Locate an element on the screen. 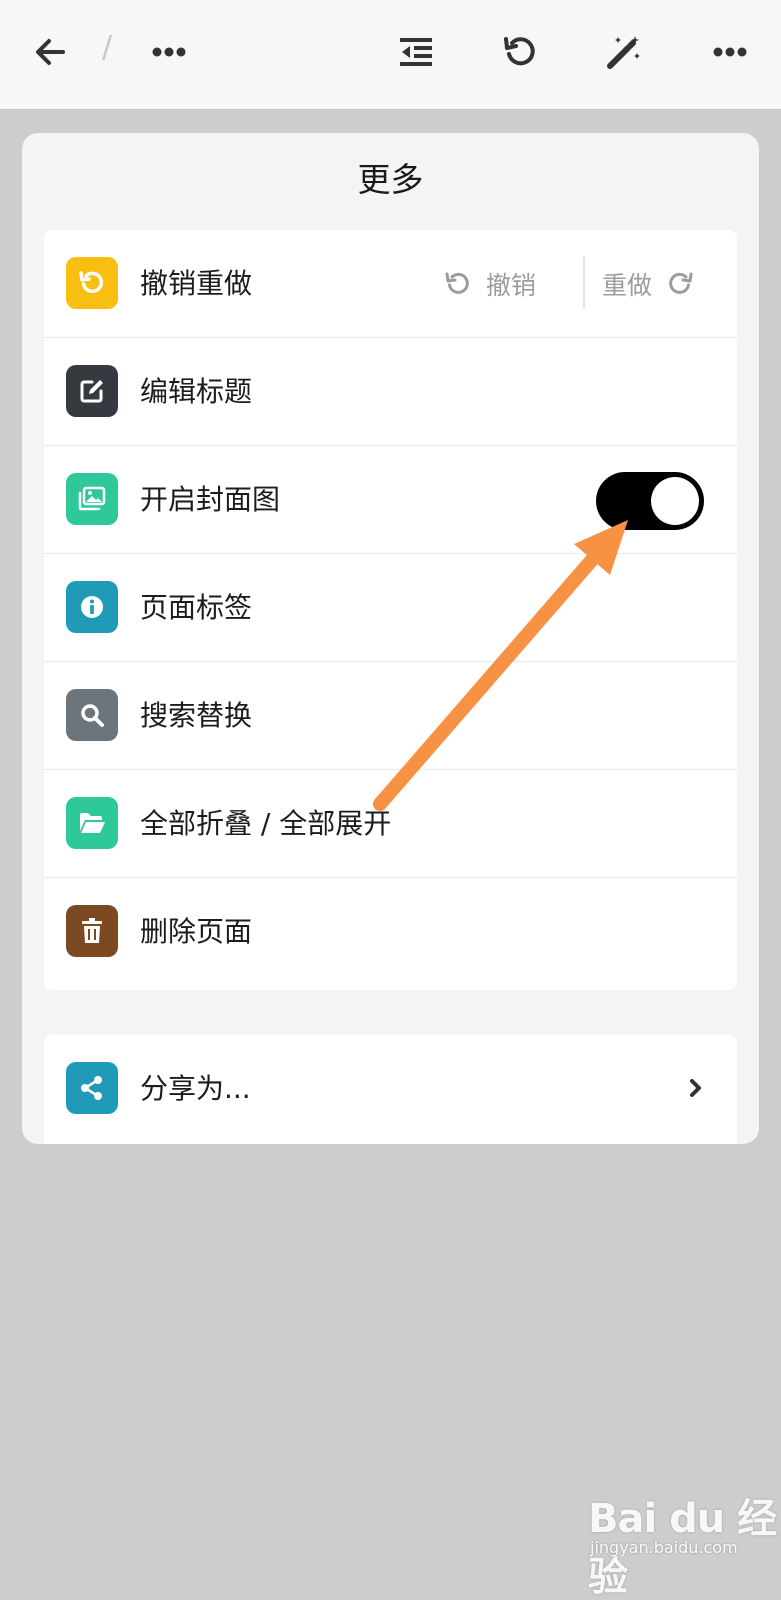 This screenshot has height=1600, width=781. annotation-arrow is located at coordinates (500, 665).